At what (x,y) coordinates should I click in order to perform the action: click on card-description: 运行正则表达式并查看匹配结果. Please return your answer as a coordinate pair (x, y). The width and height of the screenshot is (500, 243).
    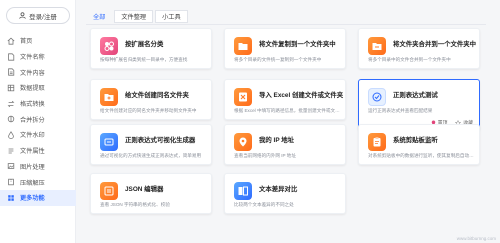
    Looking at the image, I should click on (400, 110).